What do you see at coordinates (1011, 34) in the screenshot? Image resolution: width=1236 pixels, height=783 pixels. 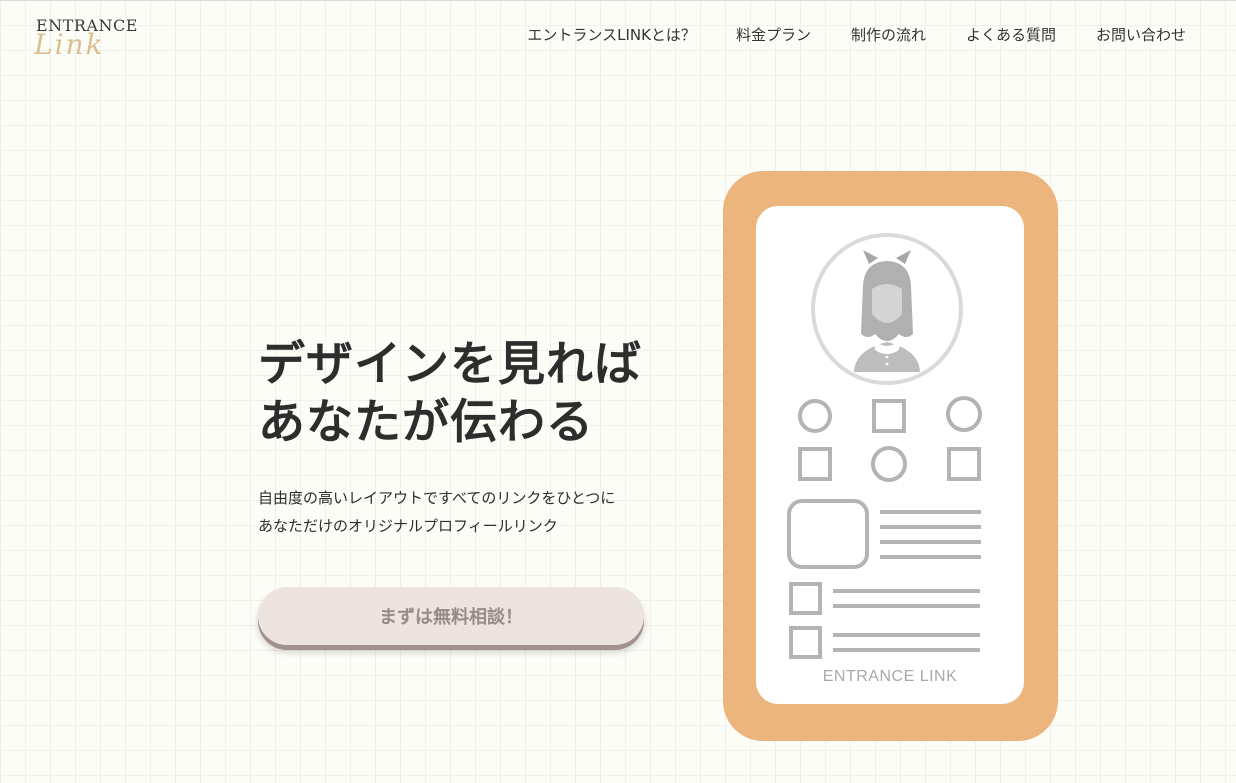 I see `nav-item-faq: よくある質問` at bounding box center [1011, 34].